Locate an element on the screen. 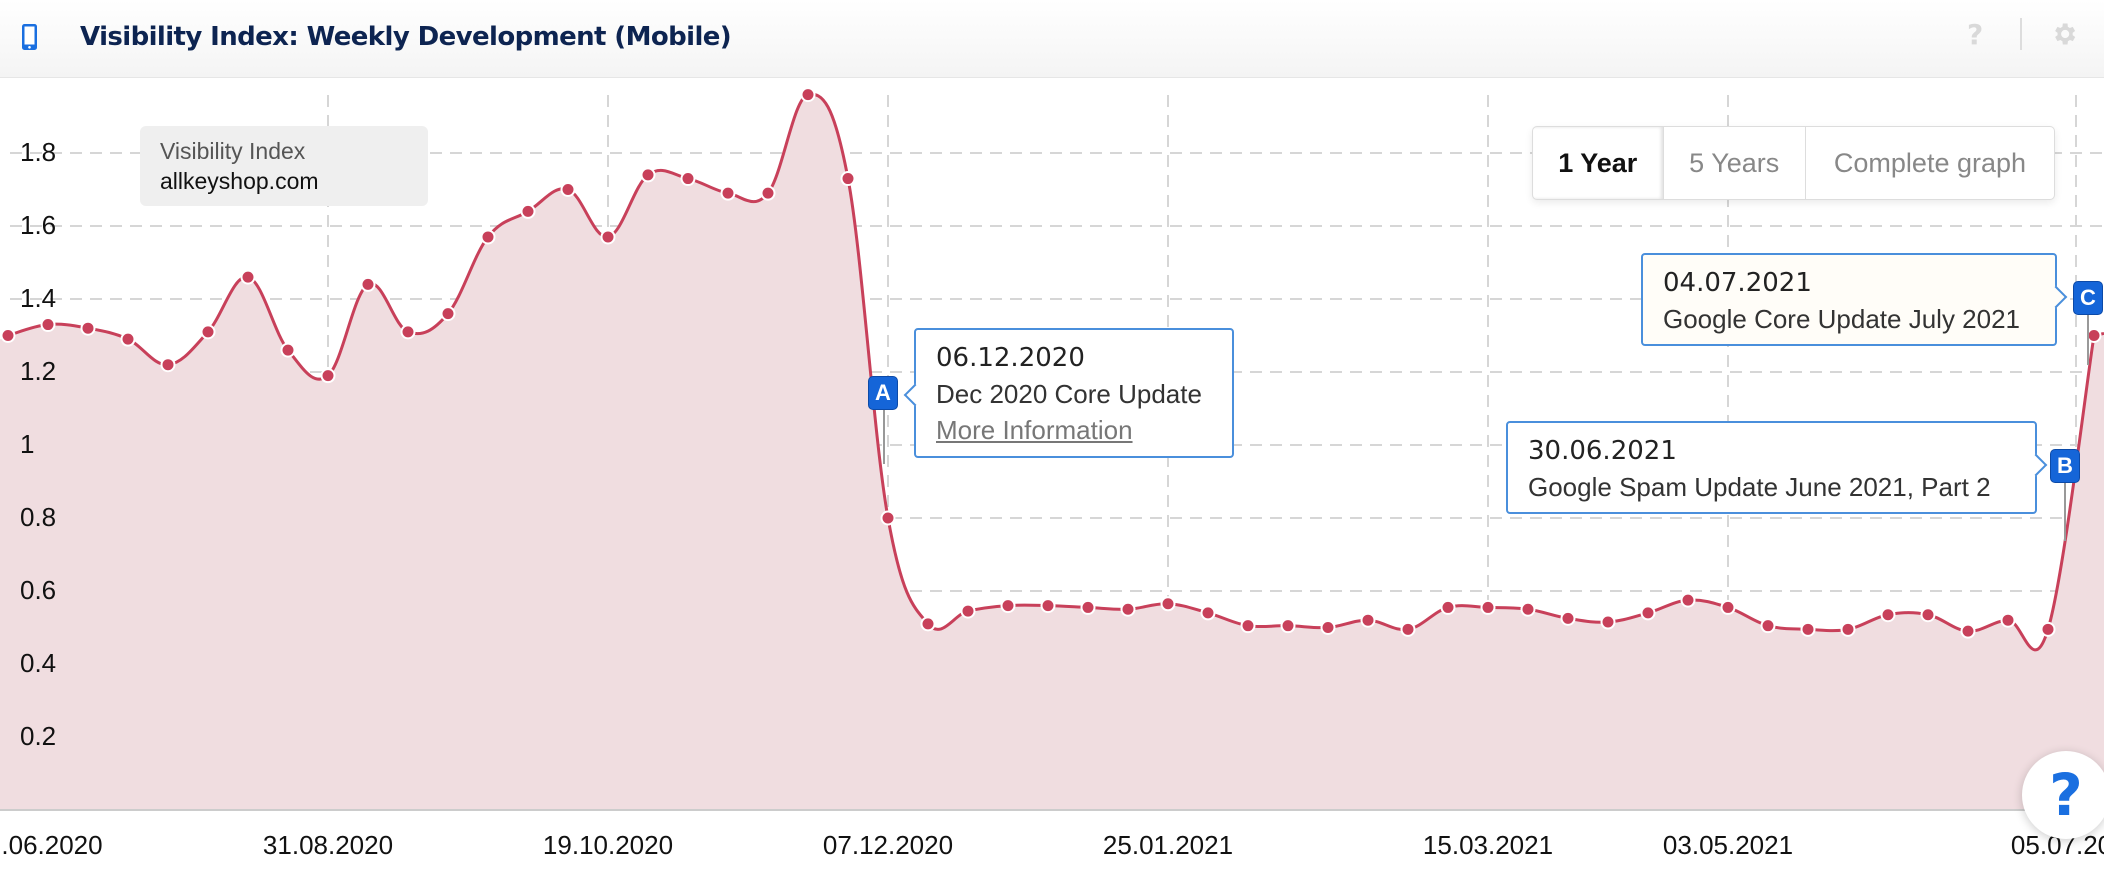 Image resolution: width=2104 pixels, height=876 pixels. question-icon: ? is located at coordinates (1975, 34).